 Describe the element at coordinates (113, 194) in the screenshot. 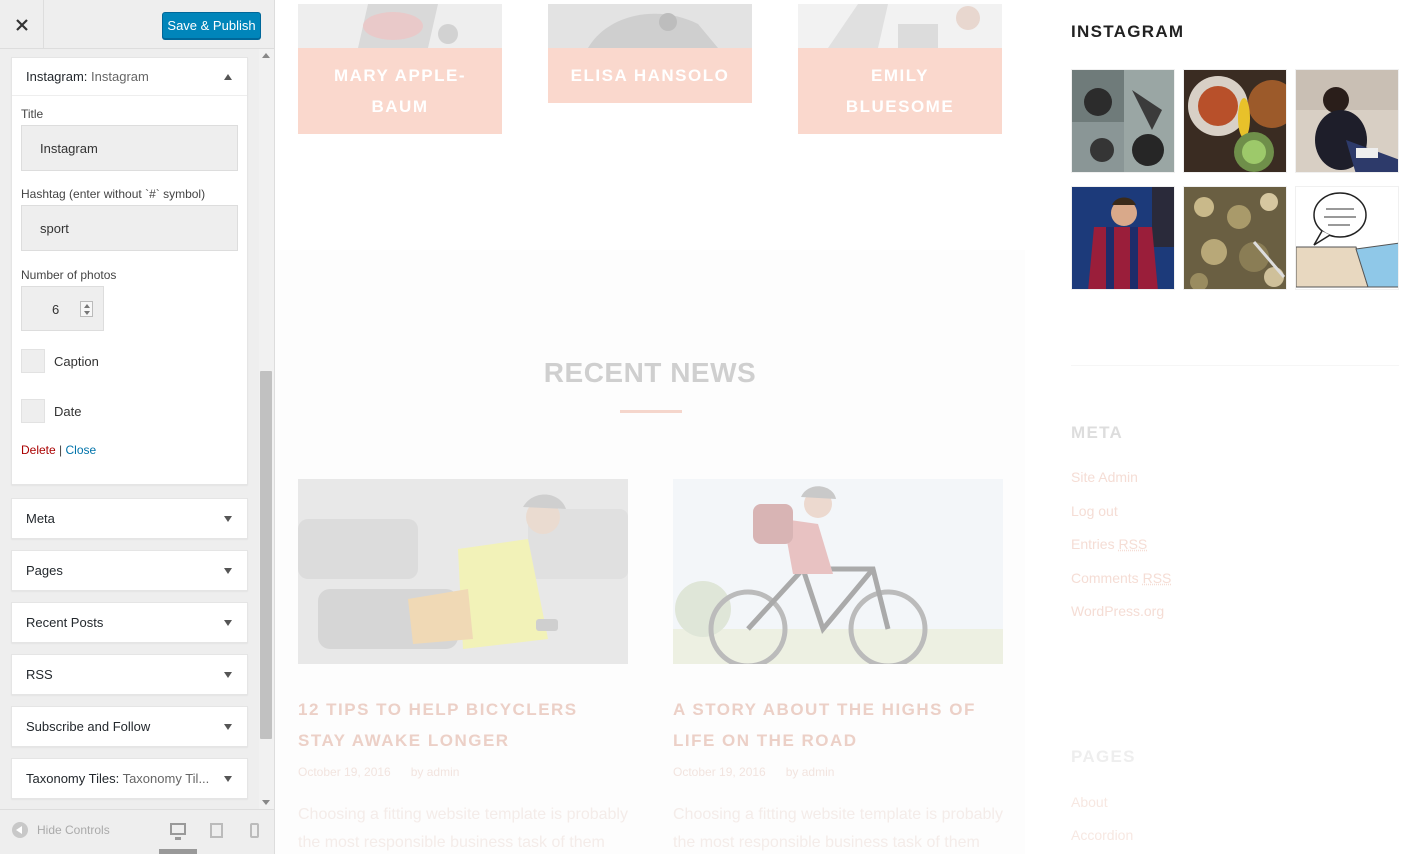

I see `hashtag-label: Hashtag (enter without `#` symbol)` at that location.